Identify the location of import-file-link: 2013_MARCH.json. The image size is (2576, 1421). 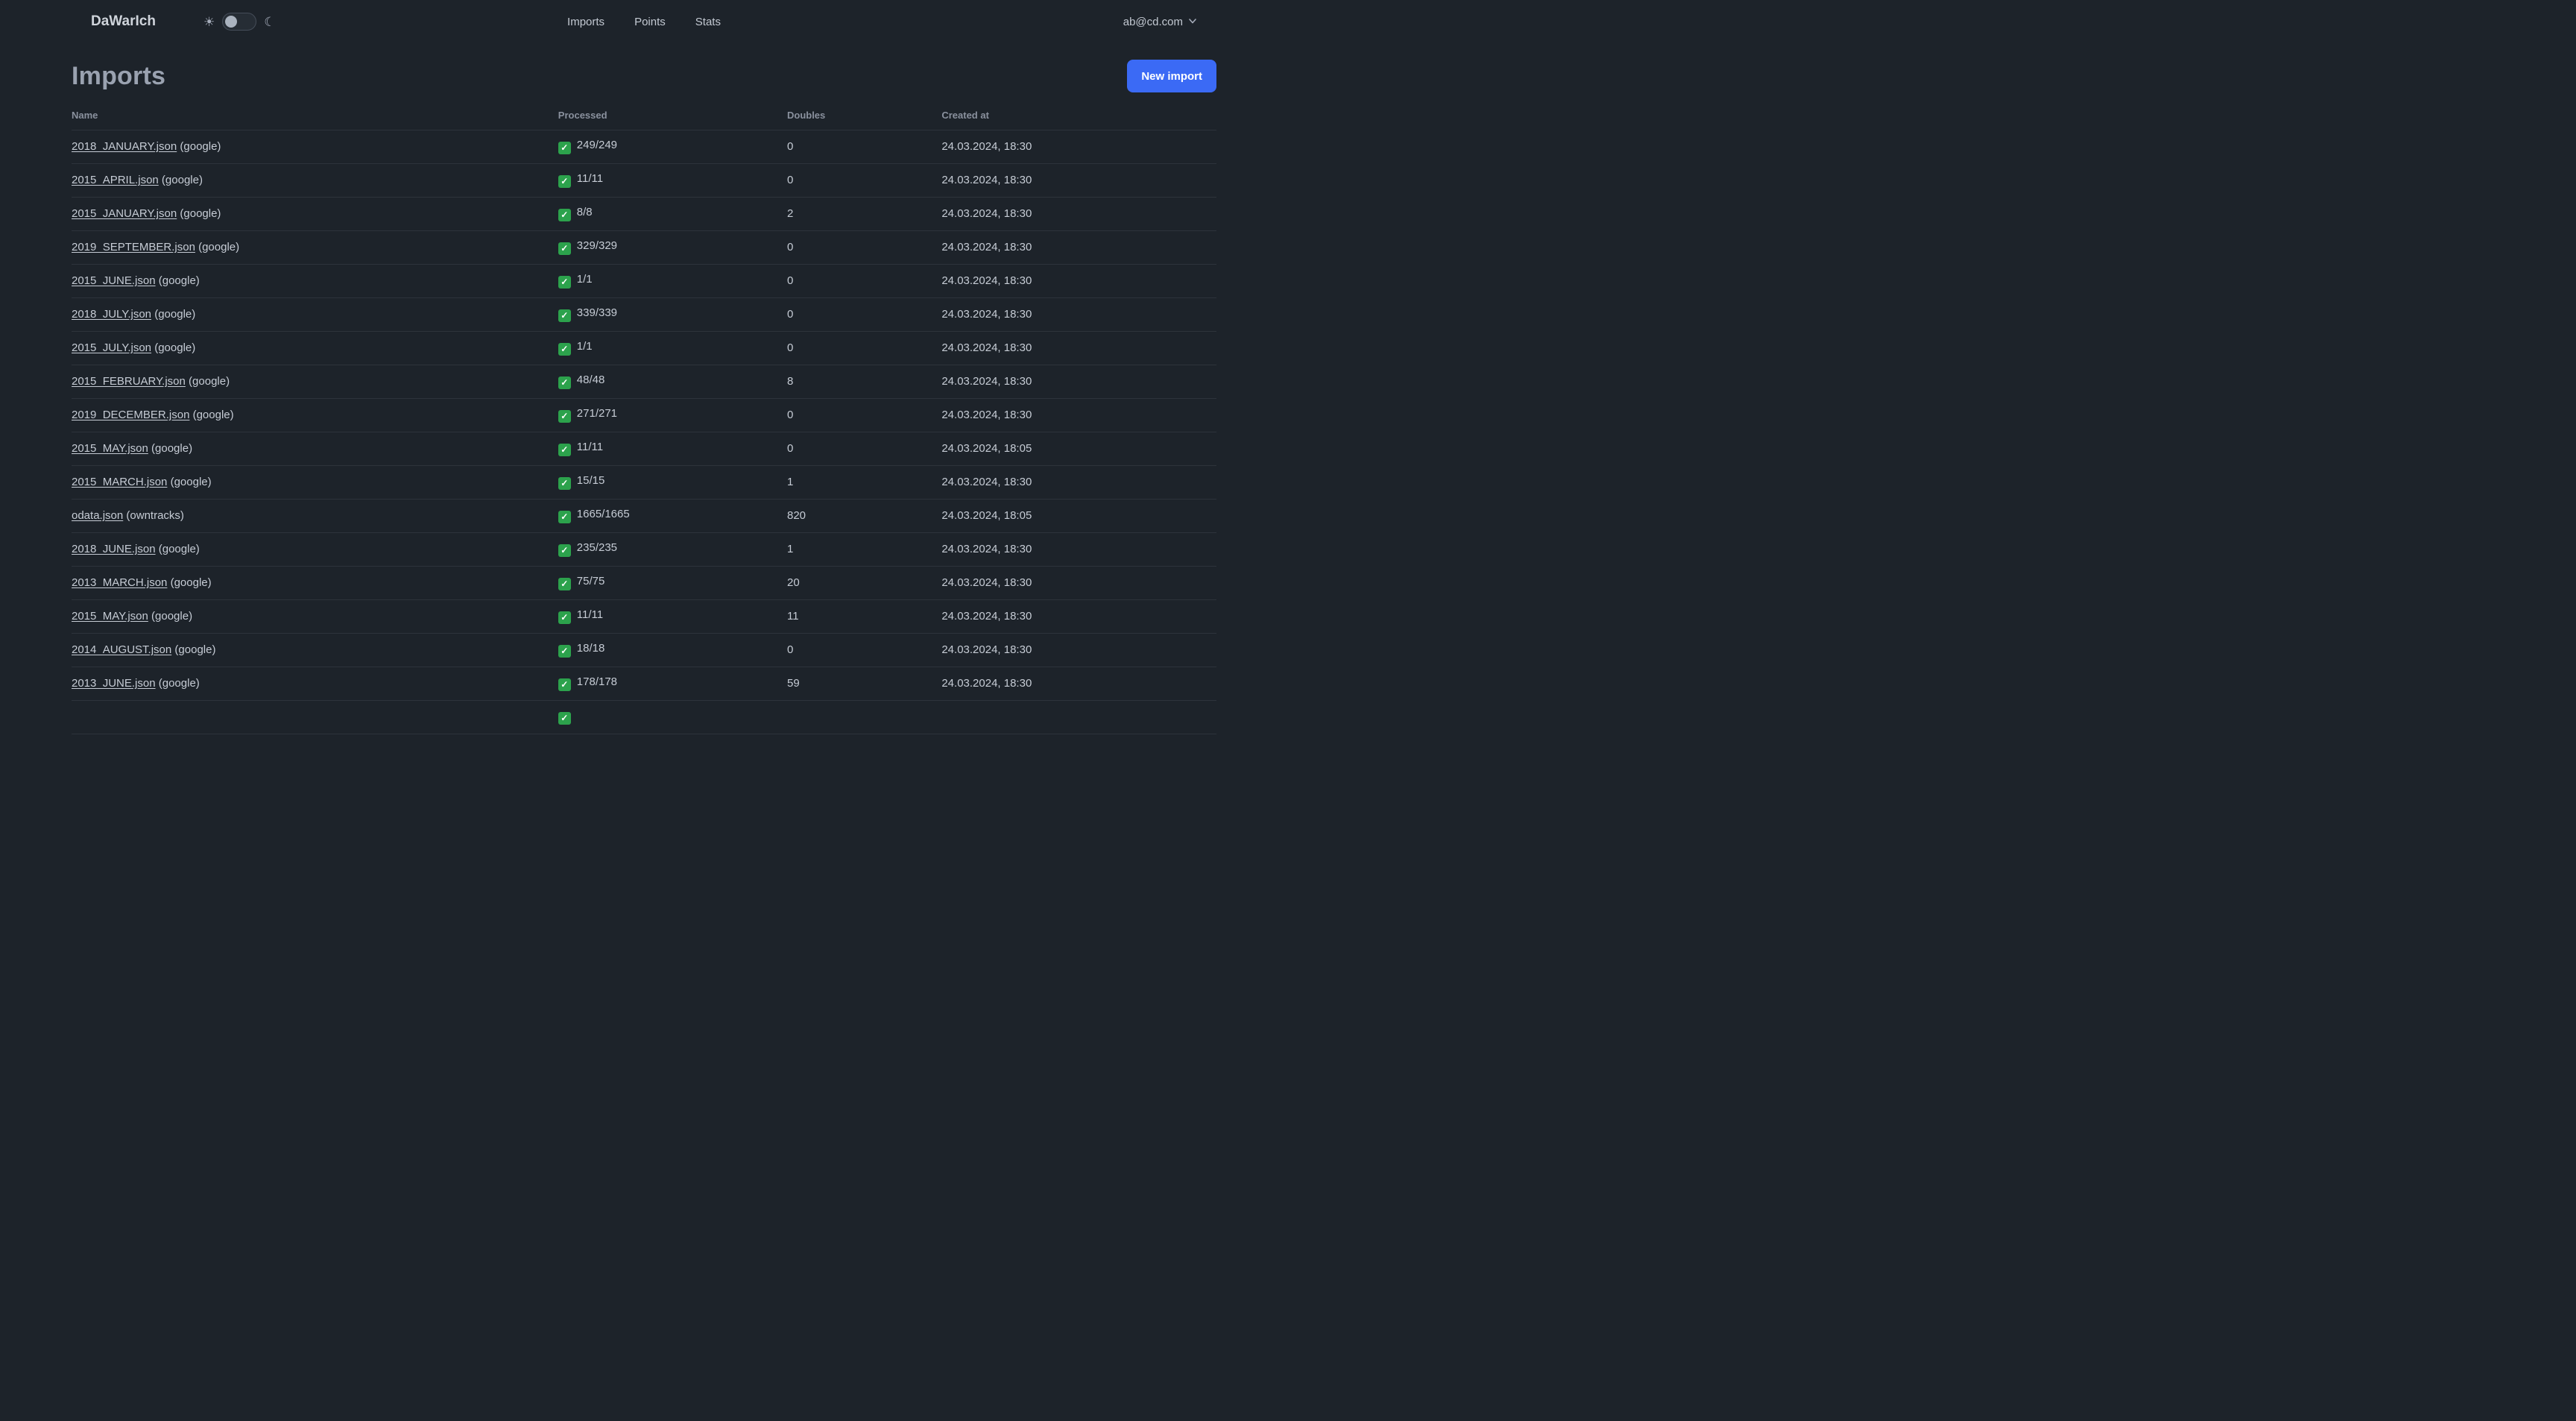
(119, 582).